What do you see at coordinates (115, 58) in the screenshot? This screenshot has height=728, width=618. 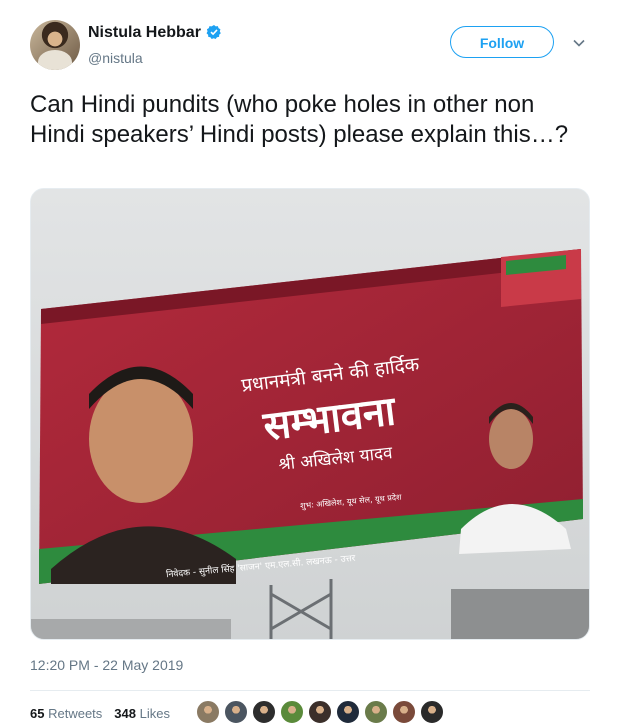 I see `author-handle: @nistula` at bounding box center [115, 58].